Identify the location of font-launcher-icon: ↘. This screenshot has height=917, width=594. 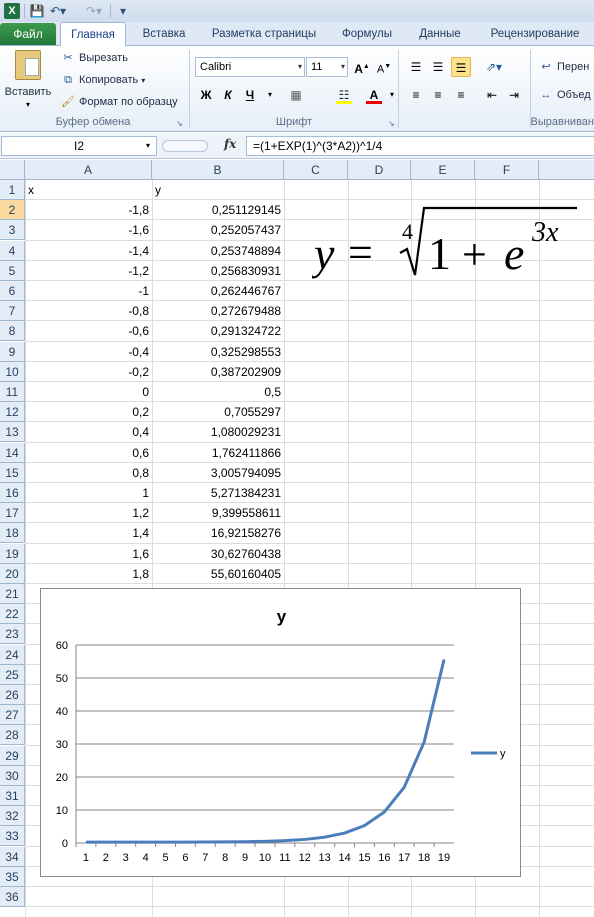
(391, 123).